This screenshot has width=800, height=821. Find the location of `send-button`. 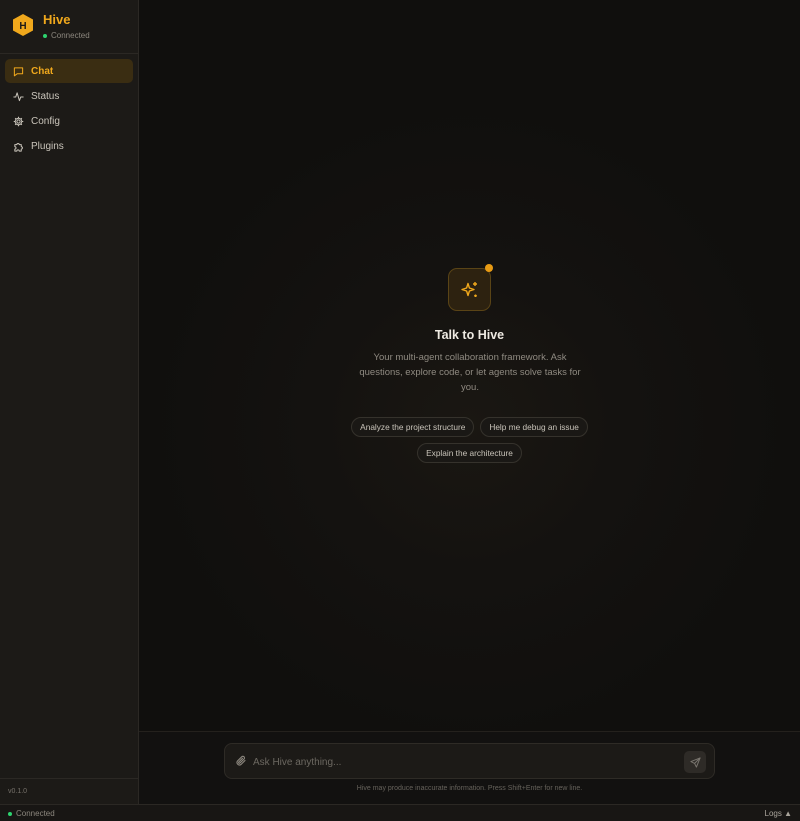

send-button is located at coordinates (695, 762).